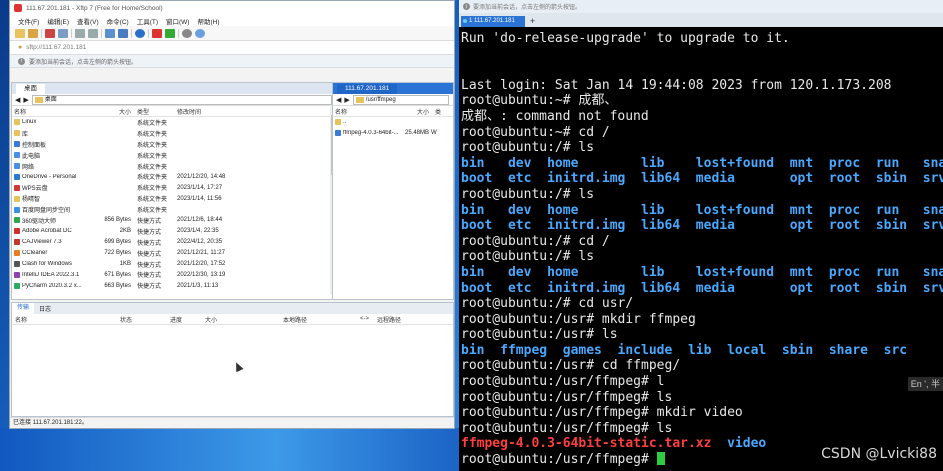  Describe the element at coordinates (174, 133) in the screenshot. I see `file-row: 库 系统文件夹` at that location.